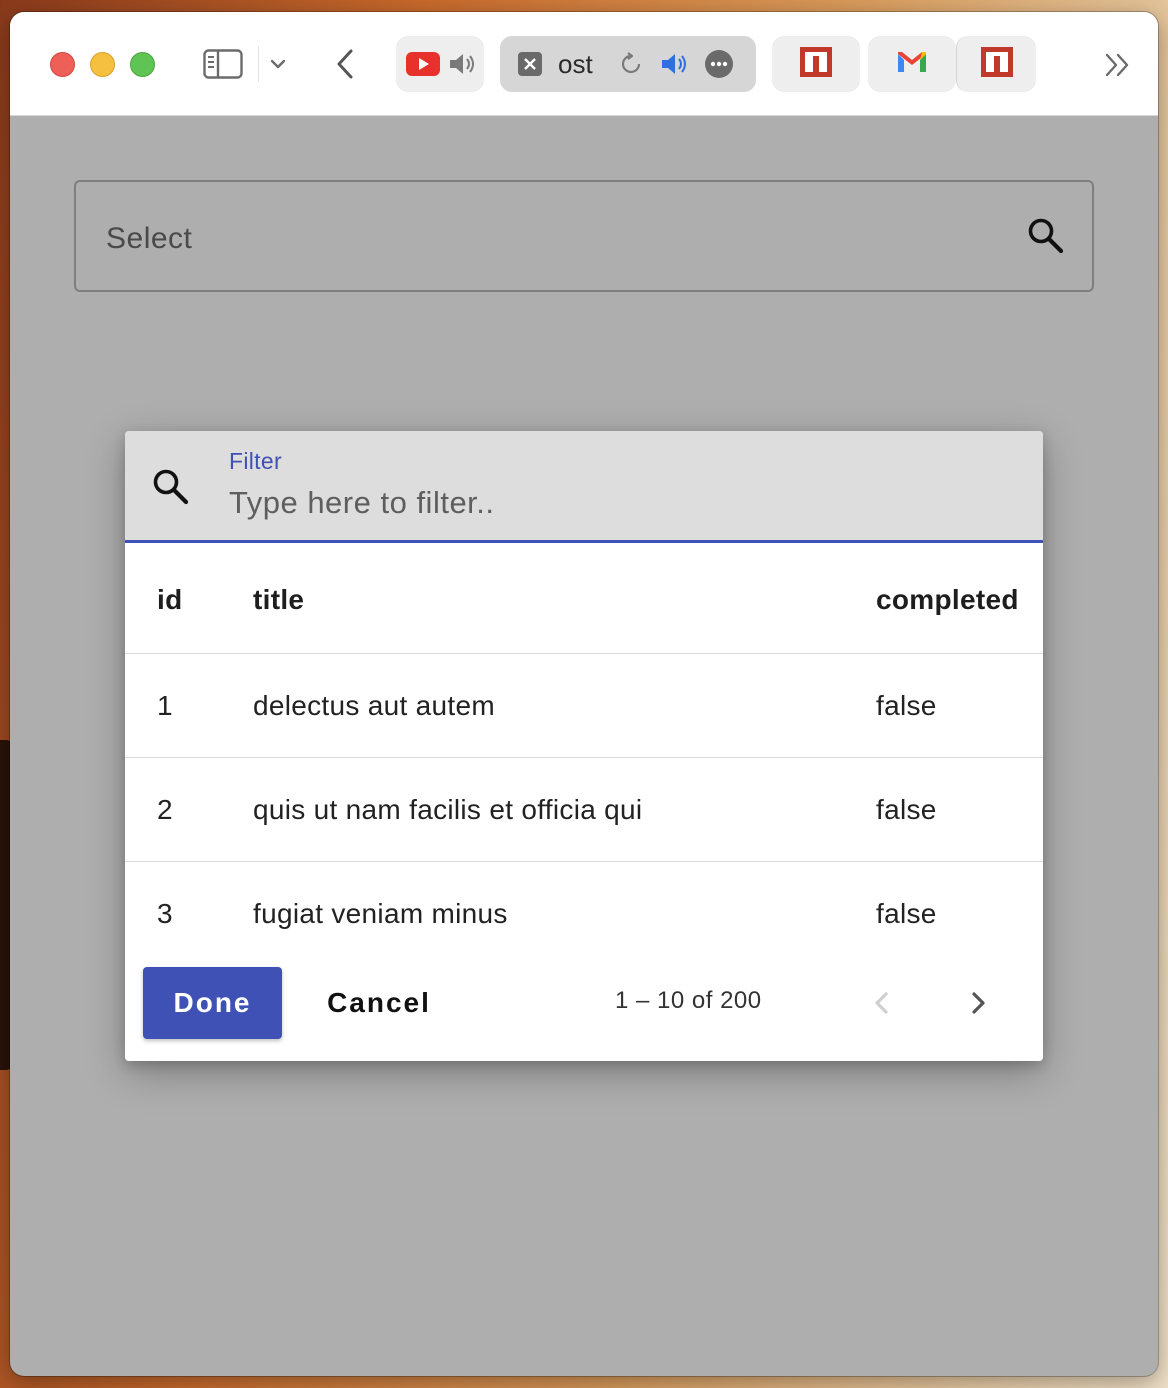  Describe the element at coordinates (379, 1003) in the screenshot. I see `cancel-button: Cancel` at that location.